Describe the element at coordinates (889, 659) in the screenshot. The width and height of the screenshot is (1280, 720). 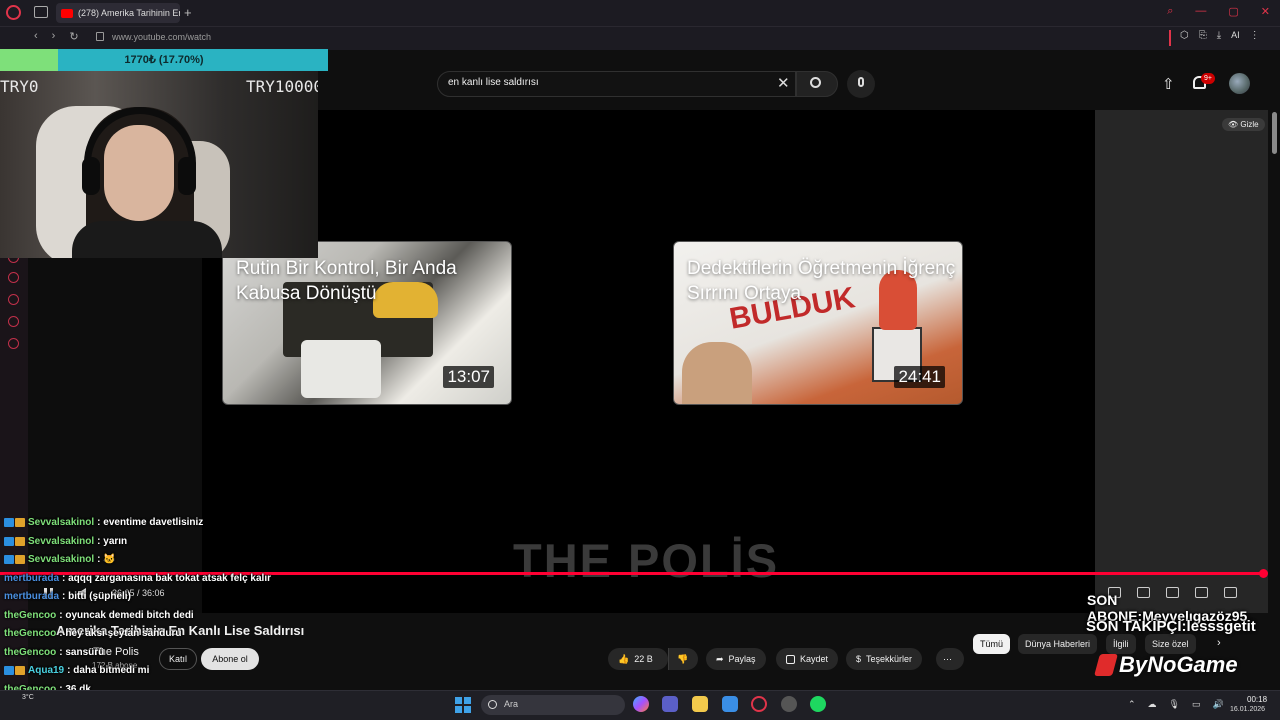
I see `thanks-label: Teşekkürler` at that location.